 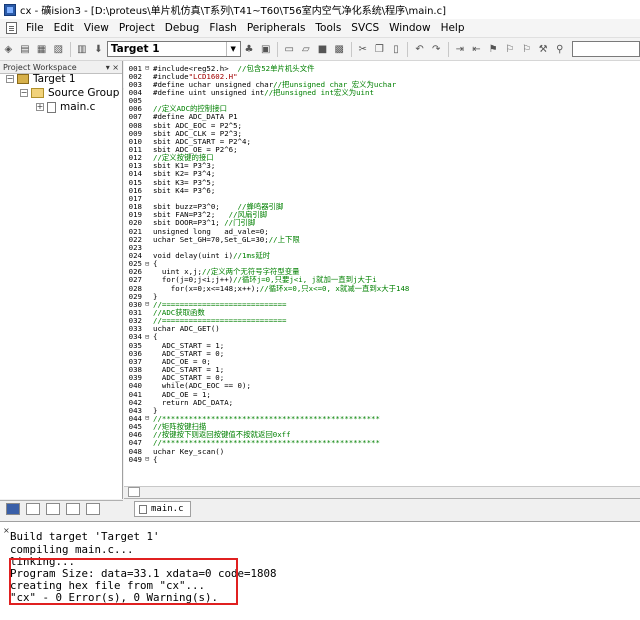 I want to click on prev-bookmark-icon: ⚐, so click(x=509, y=49).